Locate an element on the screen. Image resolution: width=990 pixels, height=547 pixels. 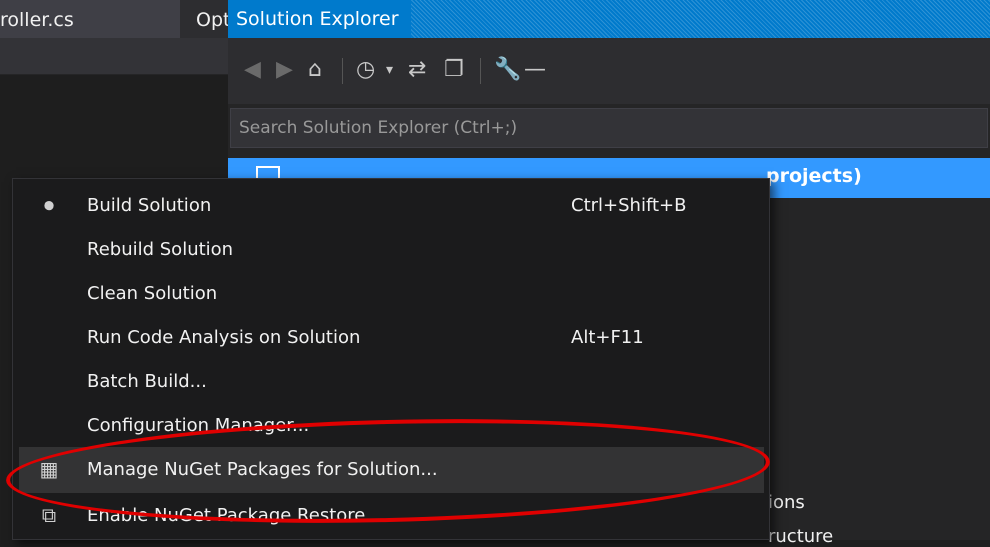
solution-explorer-title: Solution Explorer is located at coordinates (319, 19).